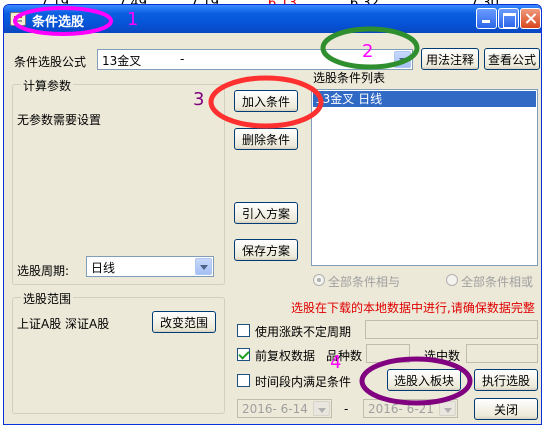 This screenshot has width=544, height=427. I want to click on annotation-number: 2, so click(368, 51).